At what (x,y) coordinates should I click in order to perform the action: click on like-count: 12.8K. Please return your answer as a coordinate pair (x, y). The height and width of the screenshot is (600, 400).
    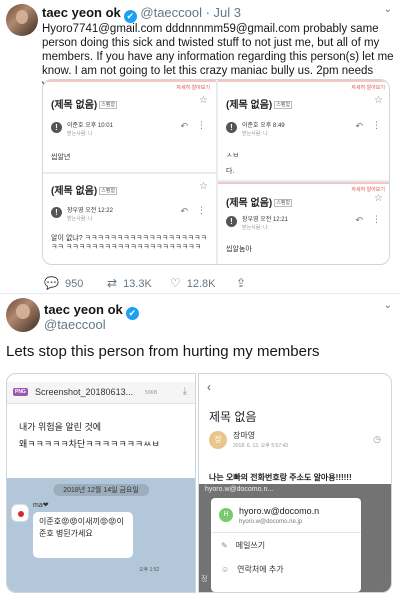
    Looking at the image, I should click on (201, 284).